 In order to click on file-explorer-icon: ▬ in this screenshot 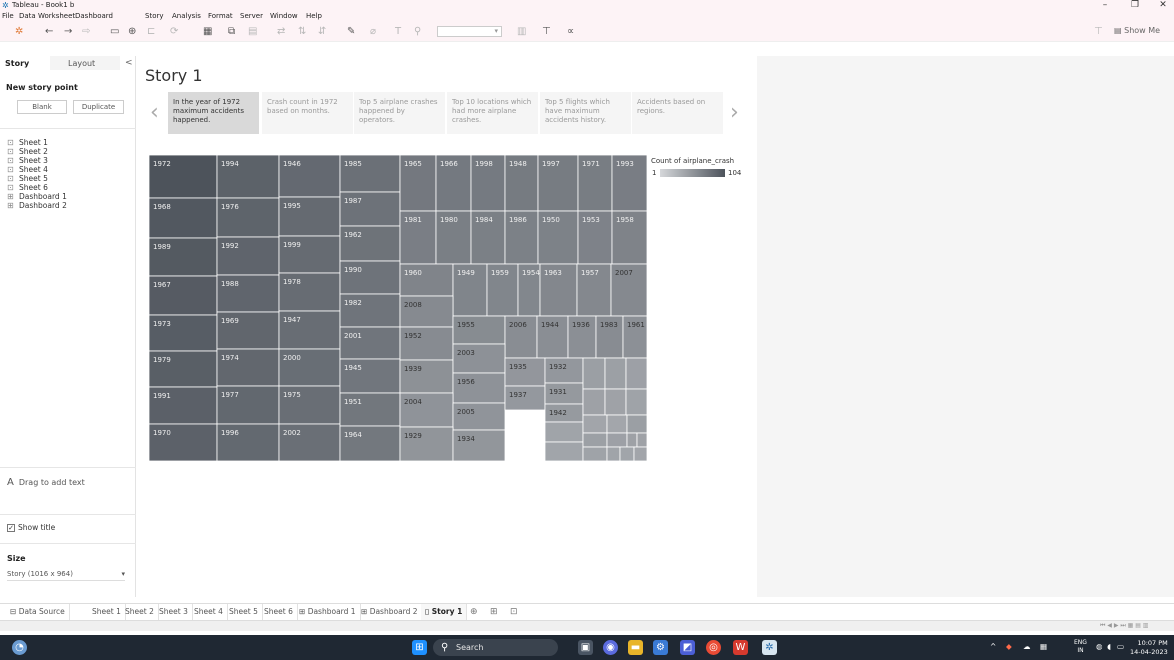, I will do `click(635, 647)`.